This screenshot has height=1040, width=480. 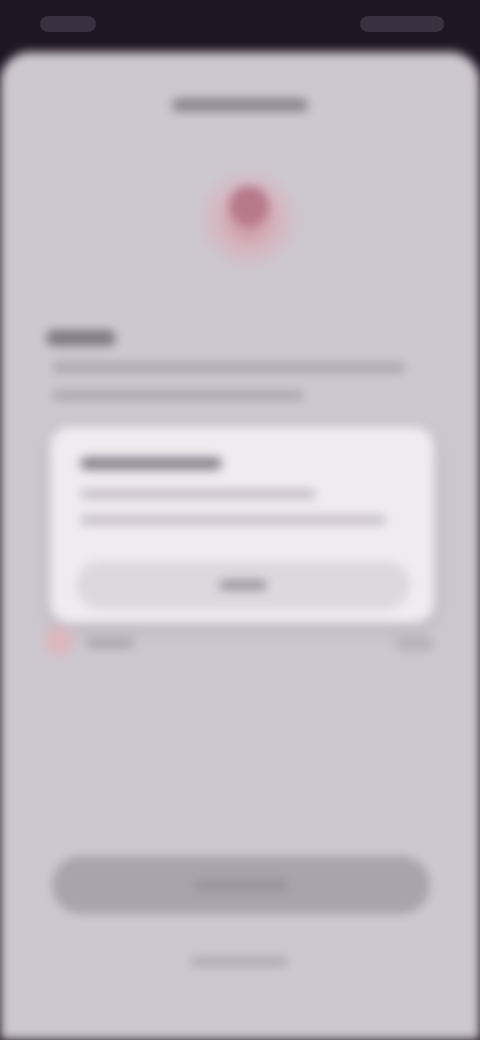 What do you see at coordinates (81, 338) in the screenshot?
I see `section-heading` at bounding box center [81, 338].